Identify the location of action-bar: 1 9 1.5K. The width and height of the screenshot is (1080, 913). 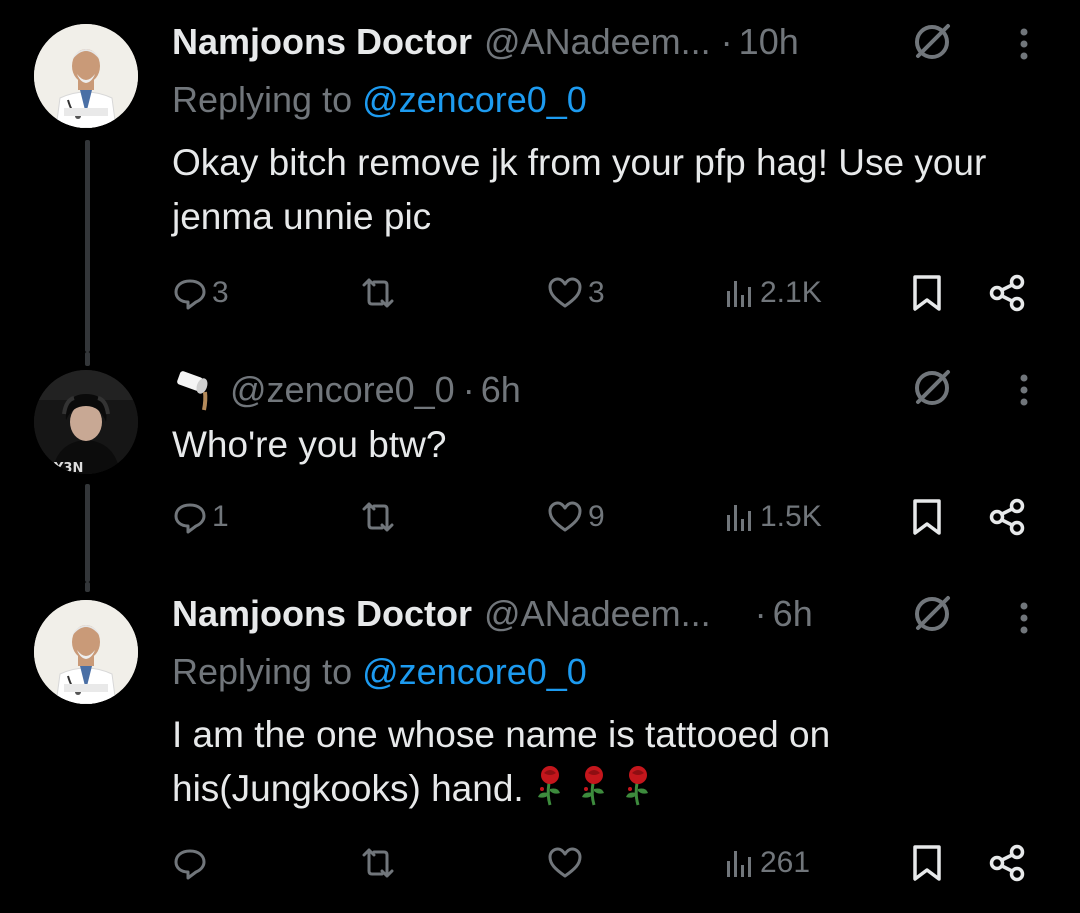
(601, 517).